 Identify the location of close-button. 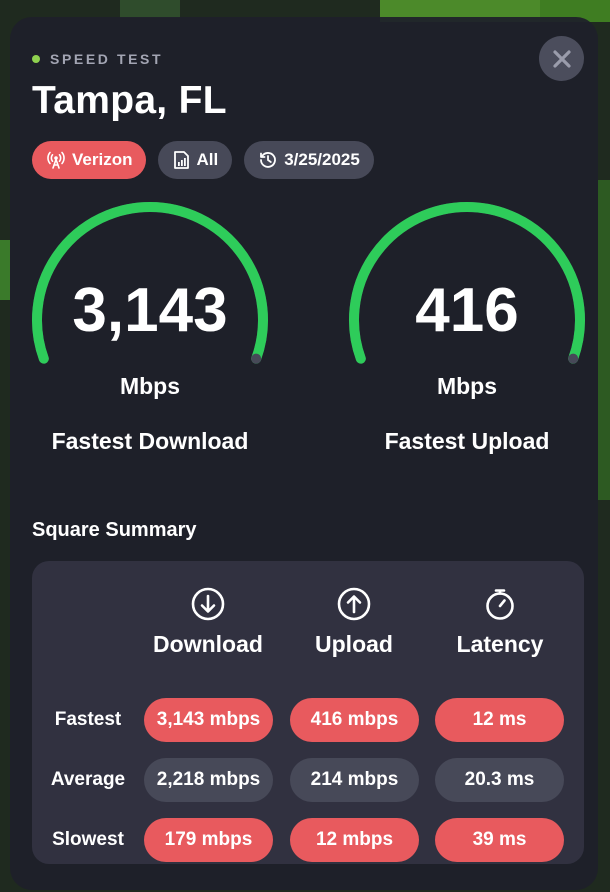
(561, 58).